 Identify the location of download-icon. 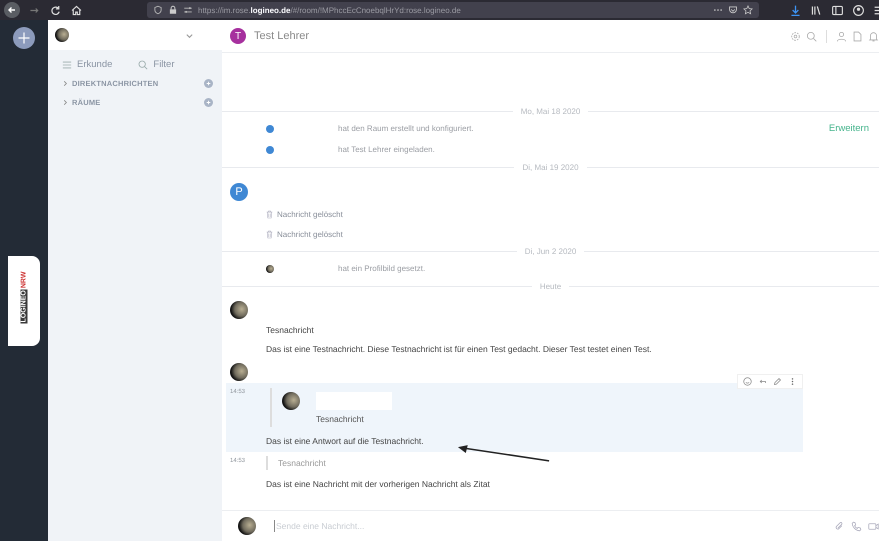
(795, 10).